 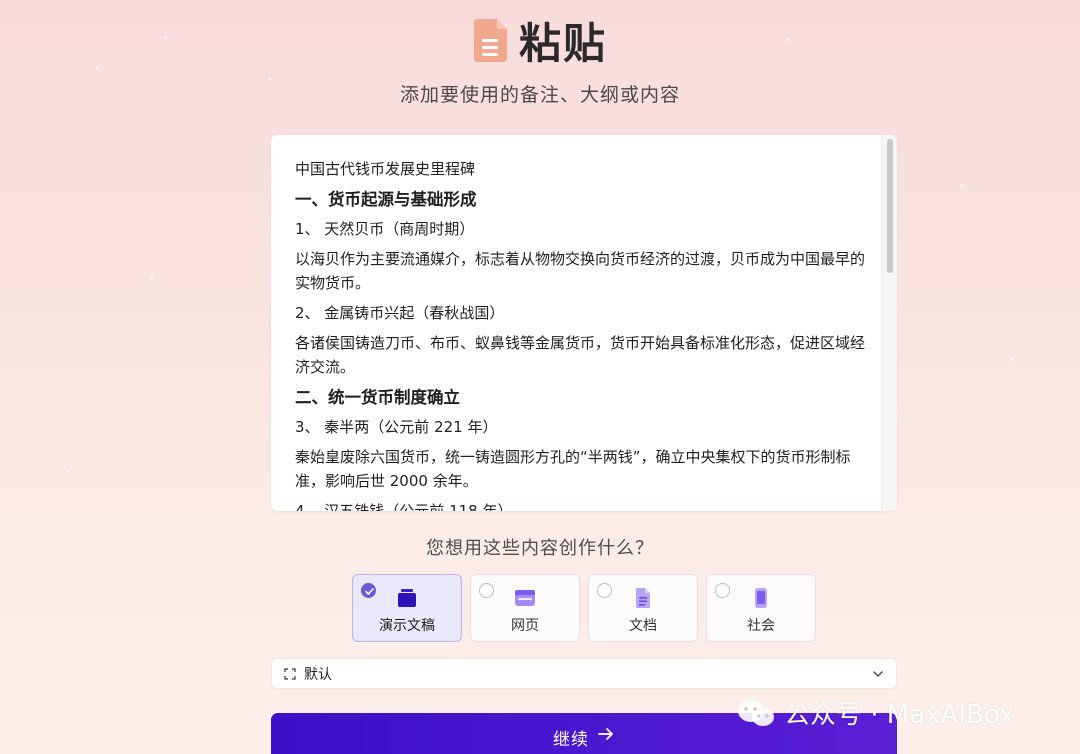 I want to click on mobile-icon, so click(x=761, y=598).